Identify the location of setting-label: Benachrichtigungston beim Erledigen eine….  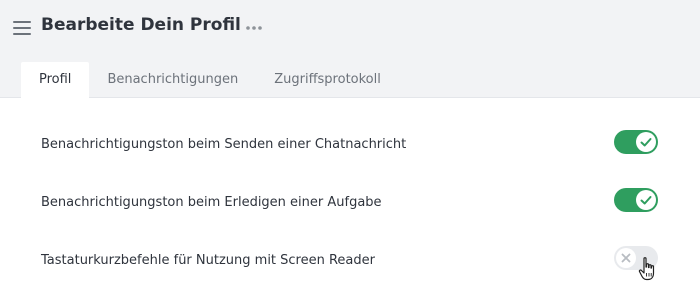
(211, 202).